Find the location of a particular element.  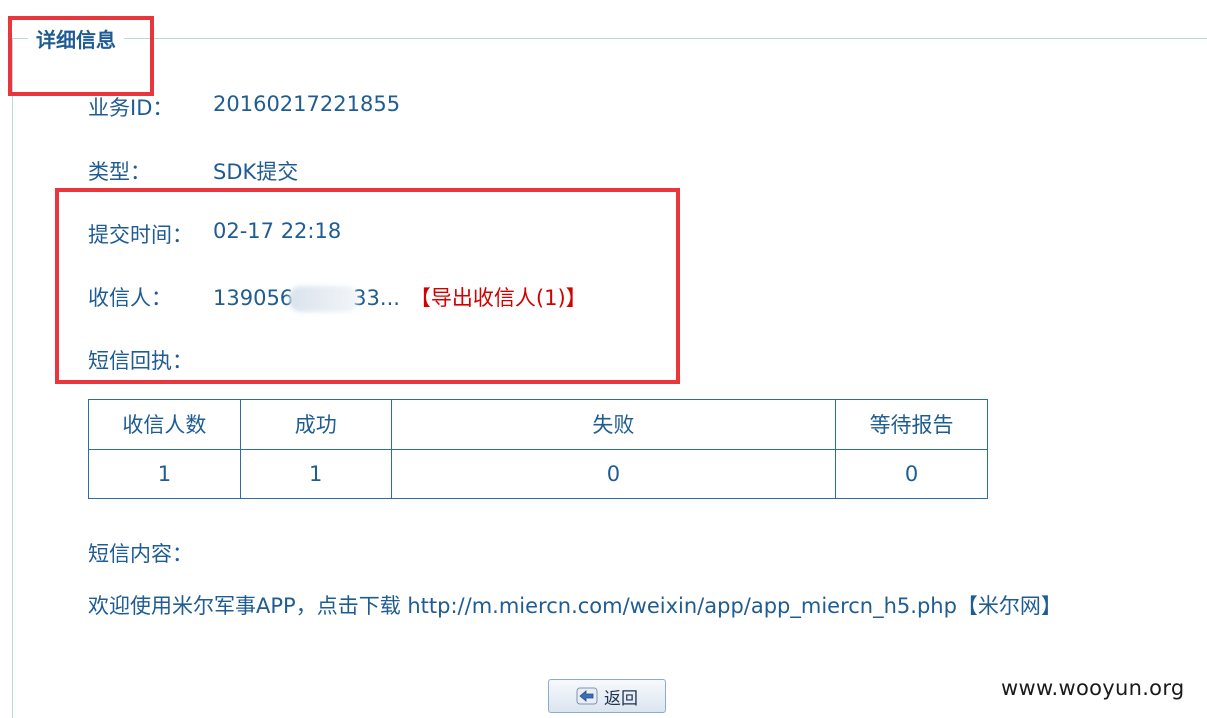

watermark: www.wooyun.org is located at coordinates (1093, 688).